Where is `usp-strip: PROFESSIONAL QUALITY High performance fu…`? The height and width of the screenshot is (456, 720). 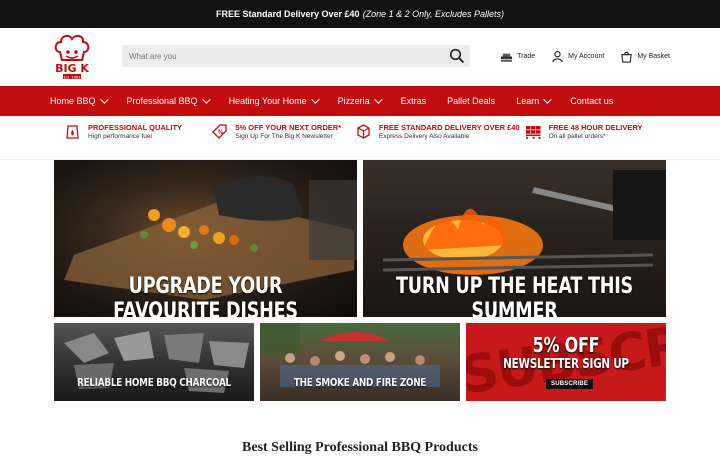 usp-strip: PROFESSIONAL QUALITY High performance fu… is located at coordinates (360, 138).